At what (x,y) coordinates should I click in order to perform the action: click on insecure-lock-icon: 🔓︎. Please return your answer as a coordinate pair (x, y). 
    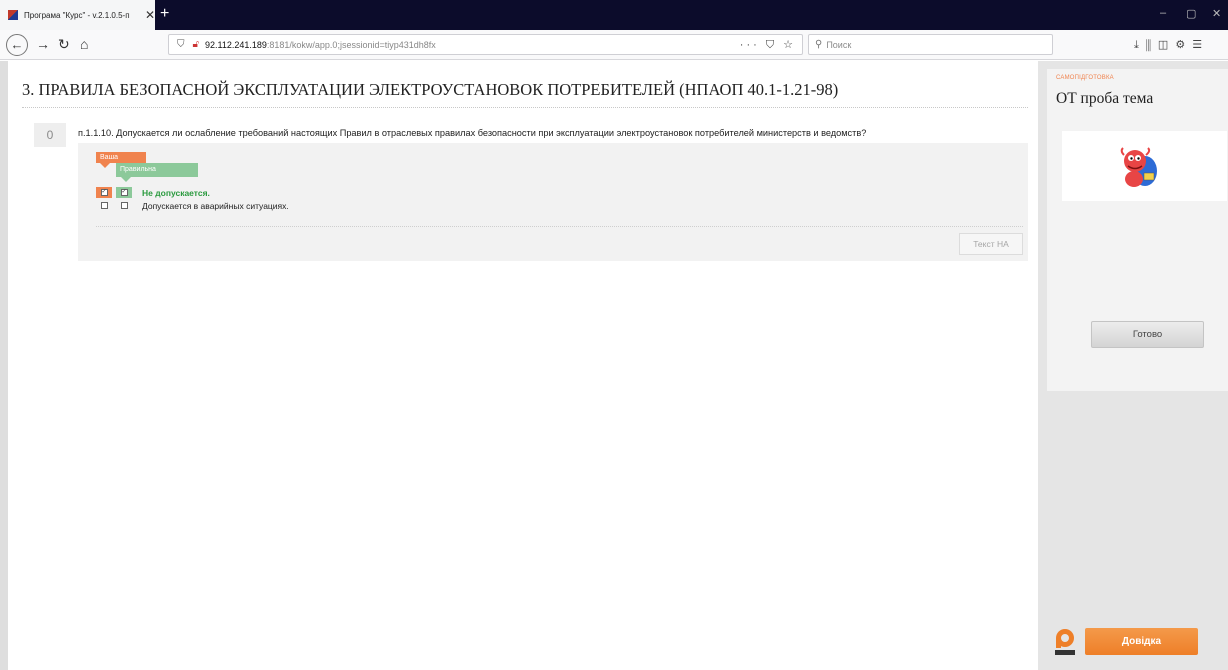
    Looking at the image, I should click on (196, 44).